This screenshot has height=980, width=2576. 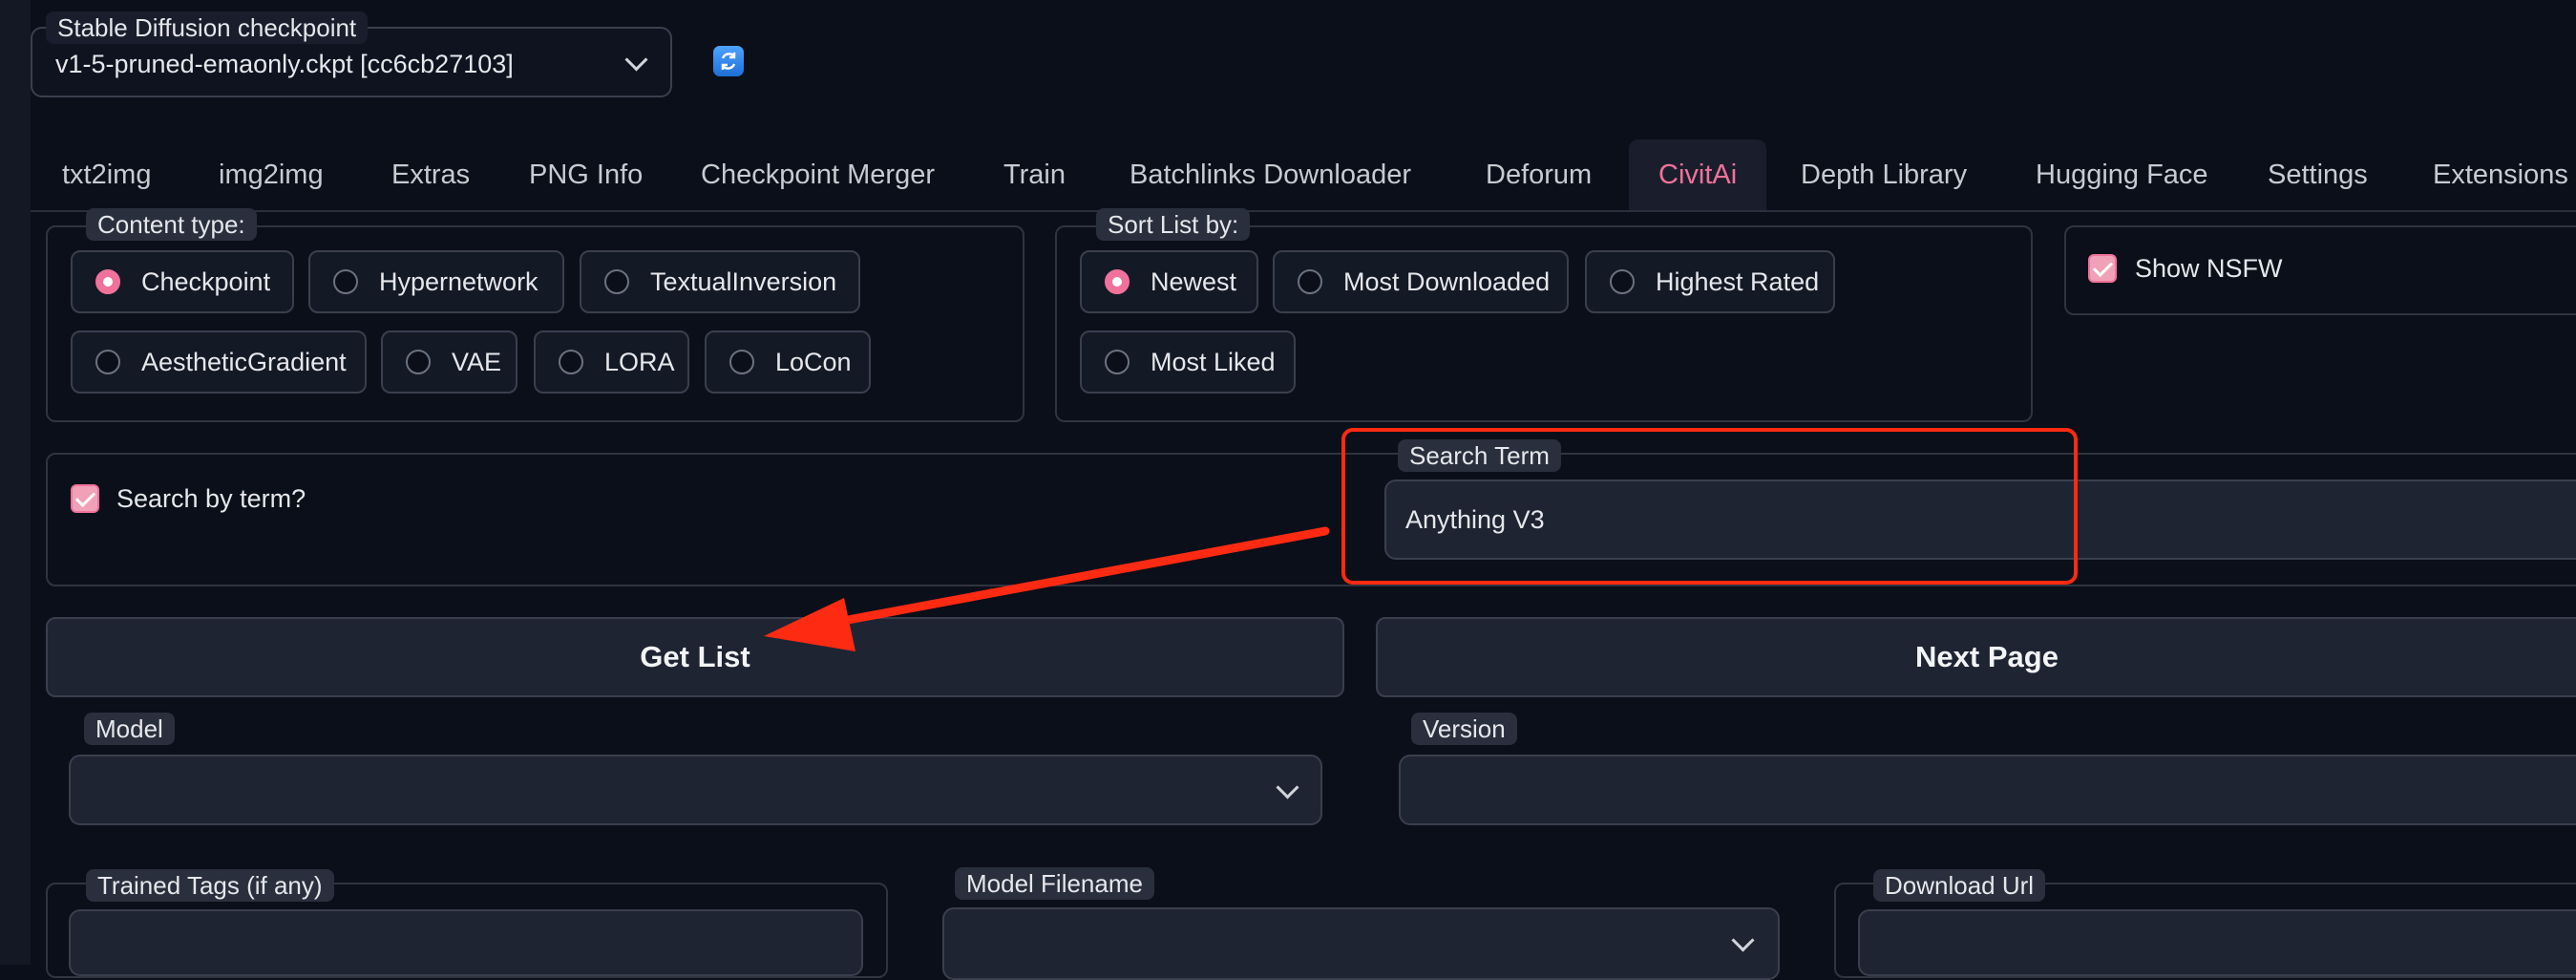 I want to click on radio-textualinversion: TextualInversion, so click(x=720, y=281).